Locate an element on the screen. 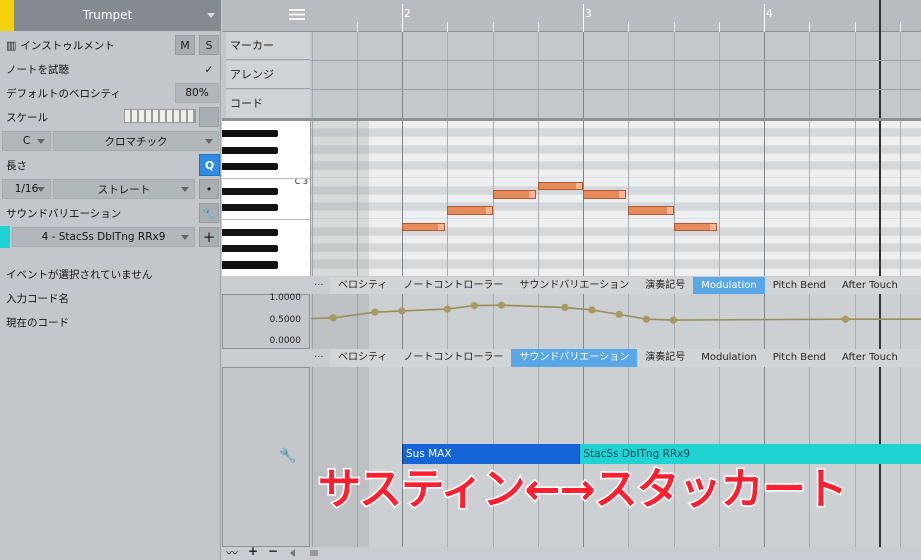  modulation-curve is located at coordinates (616, 321).